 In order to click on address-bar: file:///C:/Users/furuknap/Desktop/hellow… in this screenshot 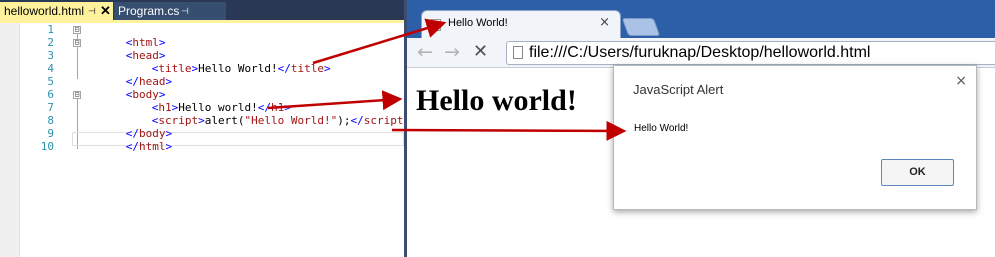, I will do `click(750, 53)`.